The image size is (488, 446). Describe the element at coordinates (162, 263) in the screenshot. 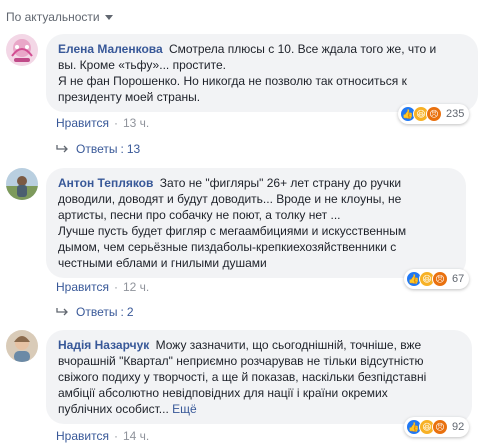

I see `comment-text: честными еблами и гнилыми душами` at that location.